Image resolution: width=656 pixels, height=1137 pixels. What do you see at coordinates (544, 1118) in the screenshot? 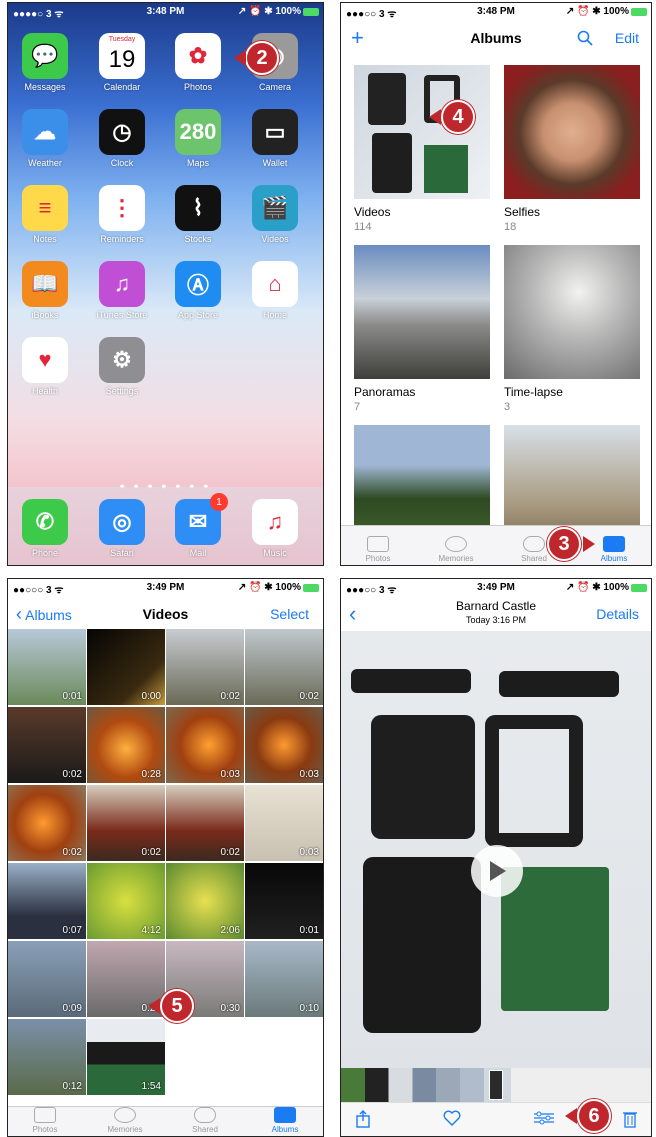
I see `edit-adjust-icon` at bounding box center [544, 1118].